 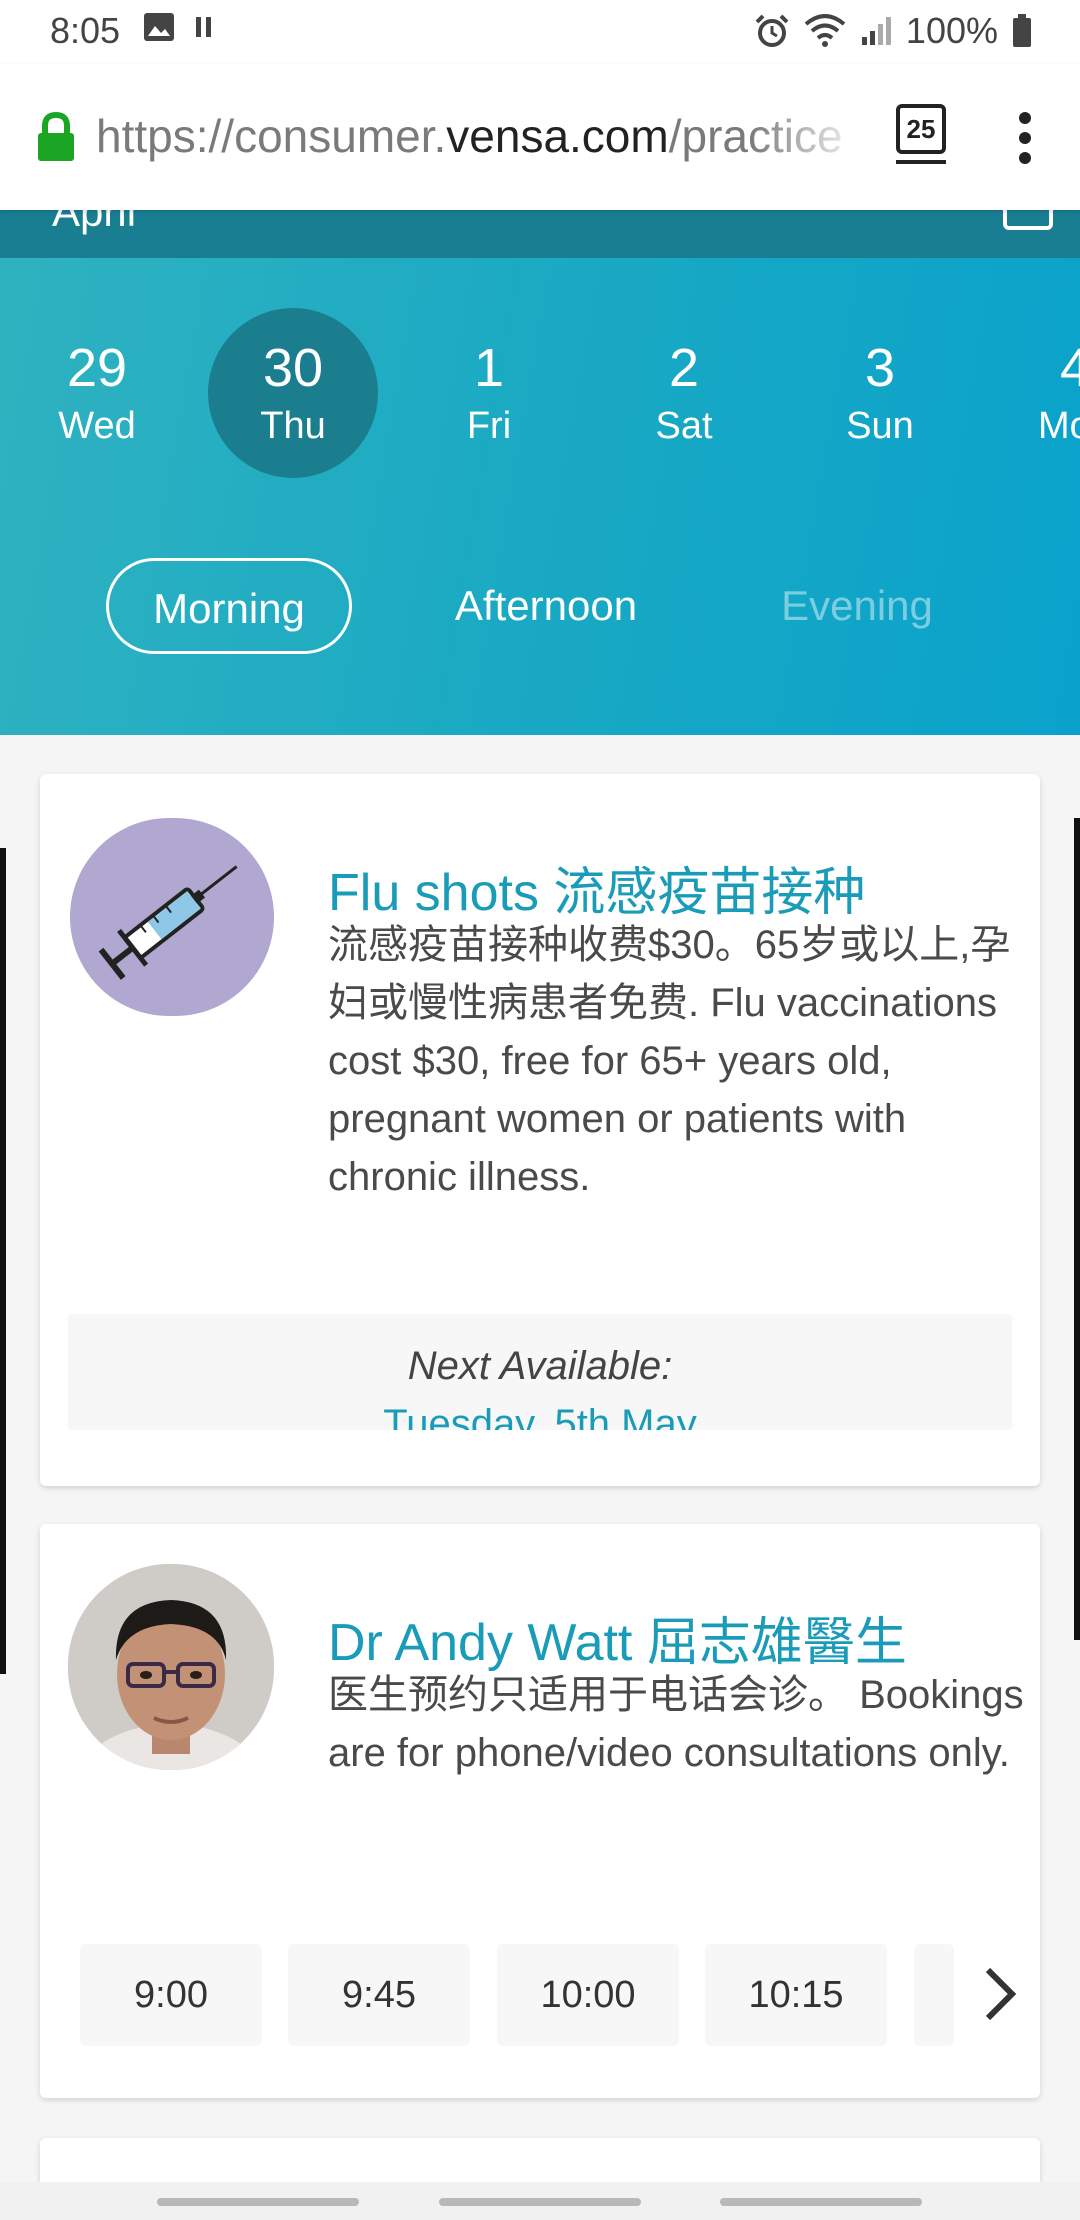 What do you see at coordinates (489, 368) in the screenshot?
I see `day-number: 1` at bounding box center [489, 368].